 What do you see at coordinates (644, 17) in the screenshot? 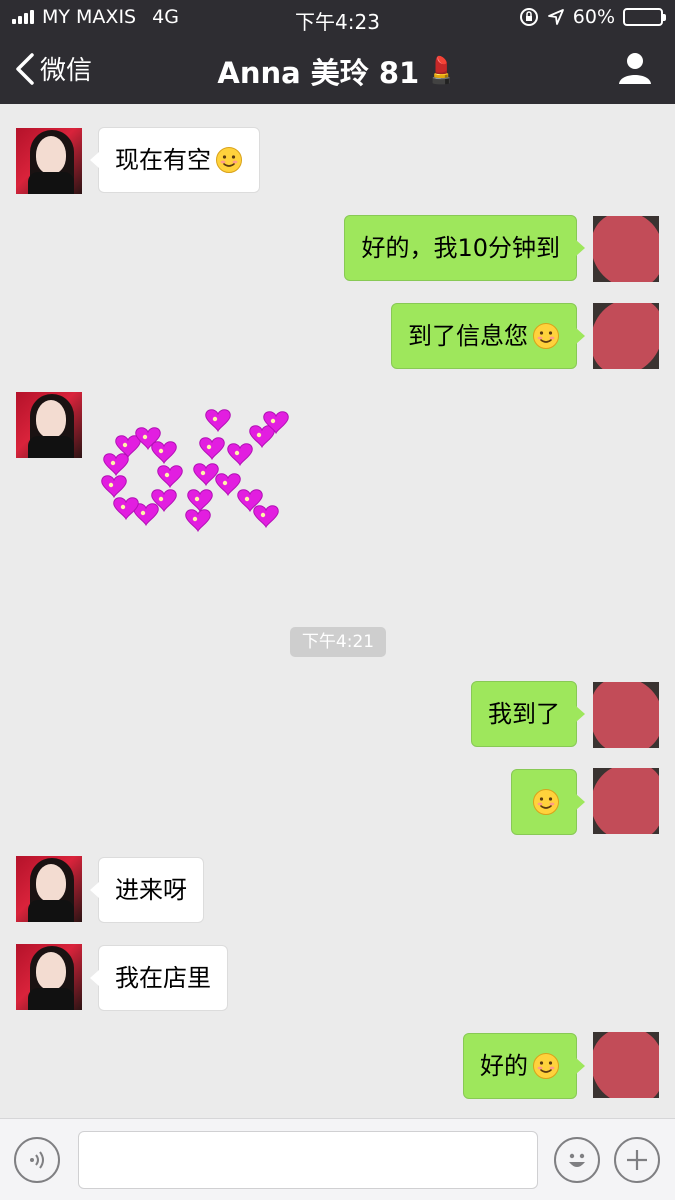
I see `battery-icon` at bounding box center [644, 17].